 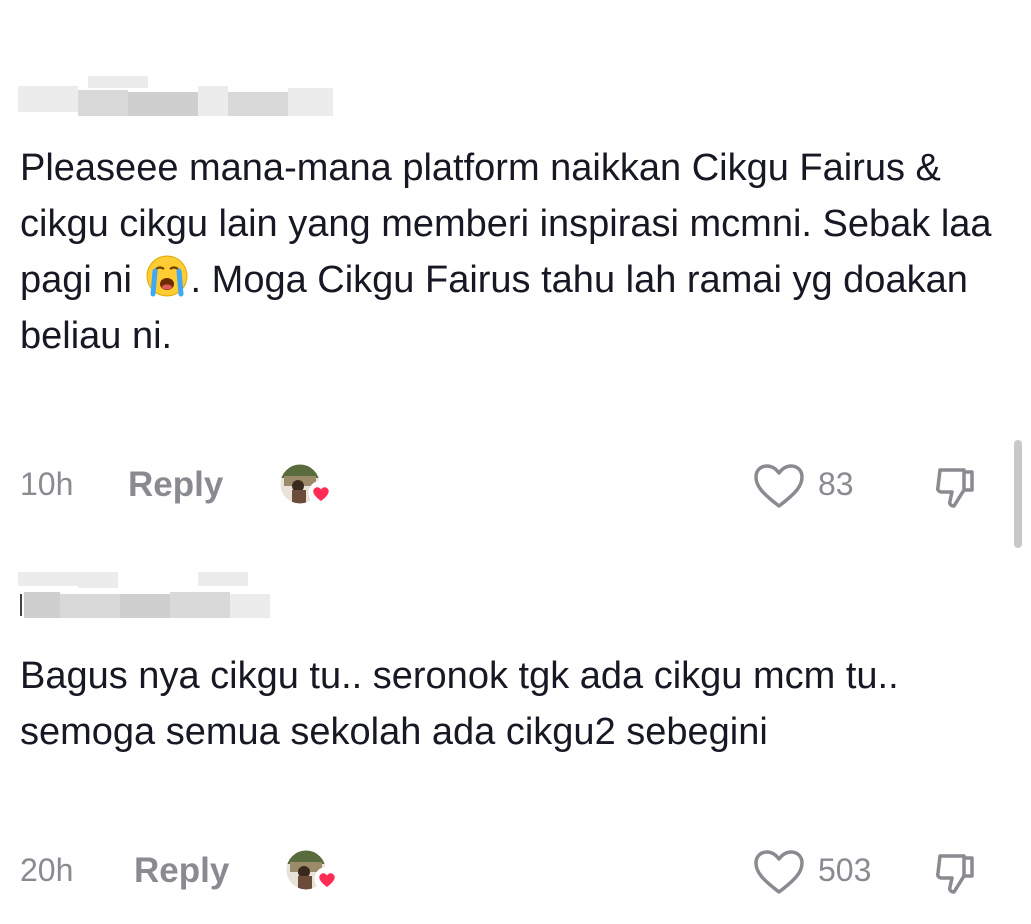 What do you see at coordinates (836, 484) in the screenshot?
I see `like-count: 83` at bounding box center [836, 484].